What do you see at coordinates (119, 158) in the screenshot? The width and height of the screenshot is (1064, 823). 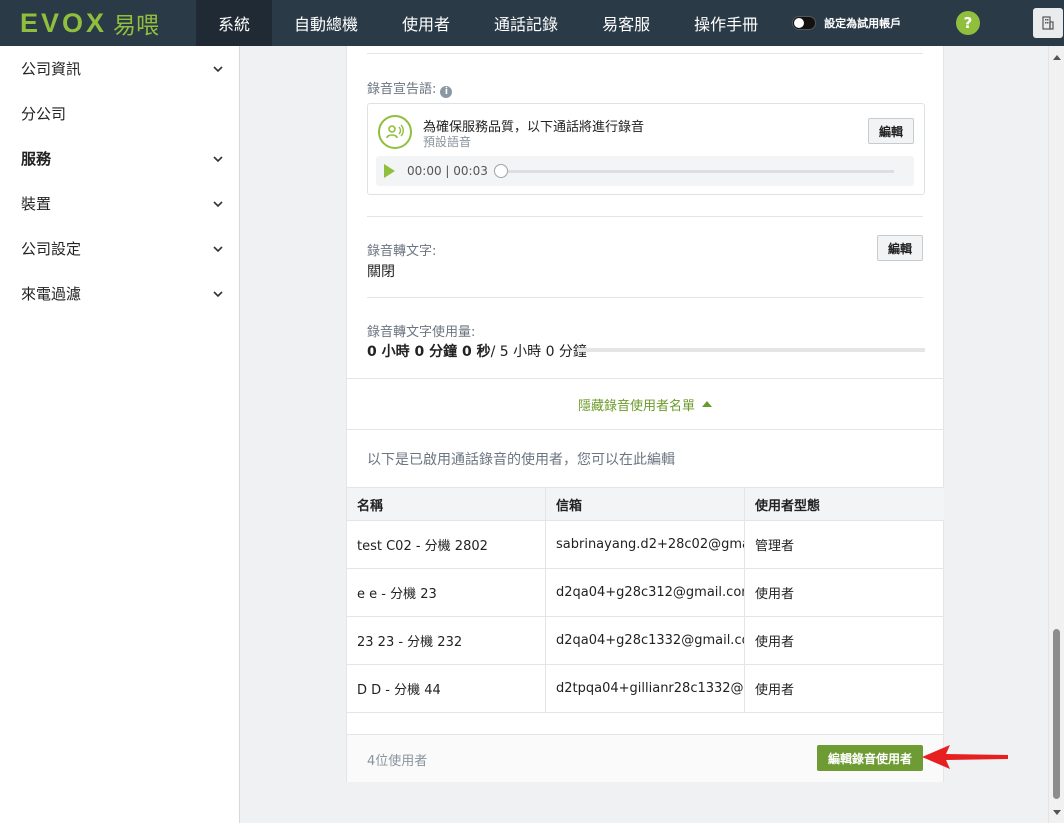 I see `sidebar-item-services: 服務` at bounding box center [119, 158].